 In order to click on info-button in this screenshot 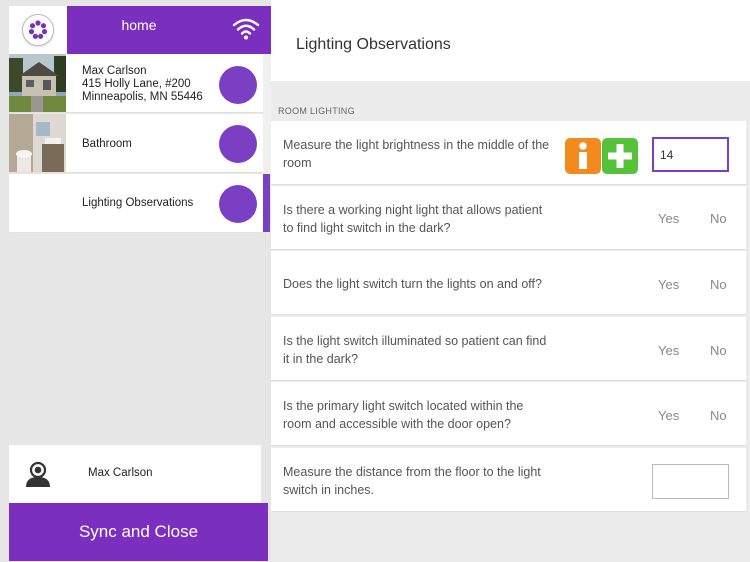, I will do `click(583, 156)`.